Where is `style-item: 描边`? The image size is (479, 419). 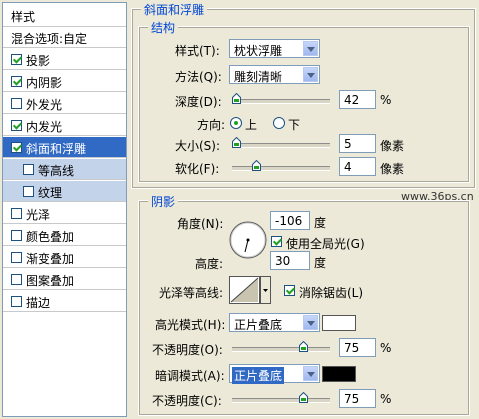 style-item: 描边 is located at coordinates (64, 301).